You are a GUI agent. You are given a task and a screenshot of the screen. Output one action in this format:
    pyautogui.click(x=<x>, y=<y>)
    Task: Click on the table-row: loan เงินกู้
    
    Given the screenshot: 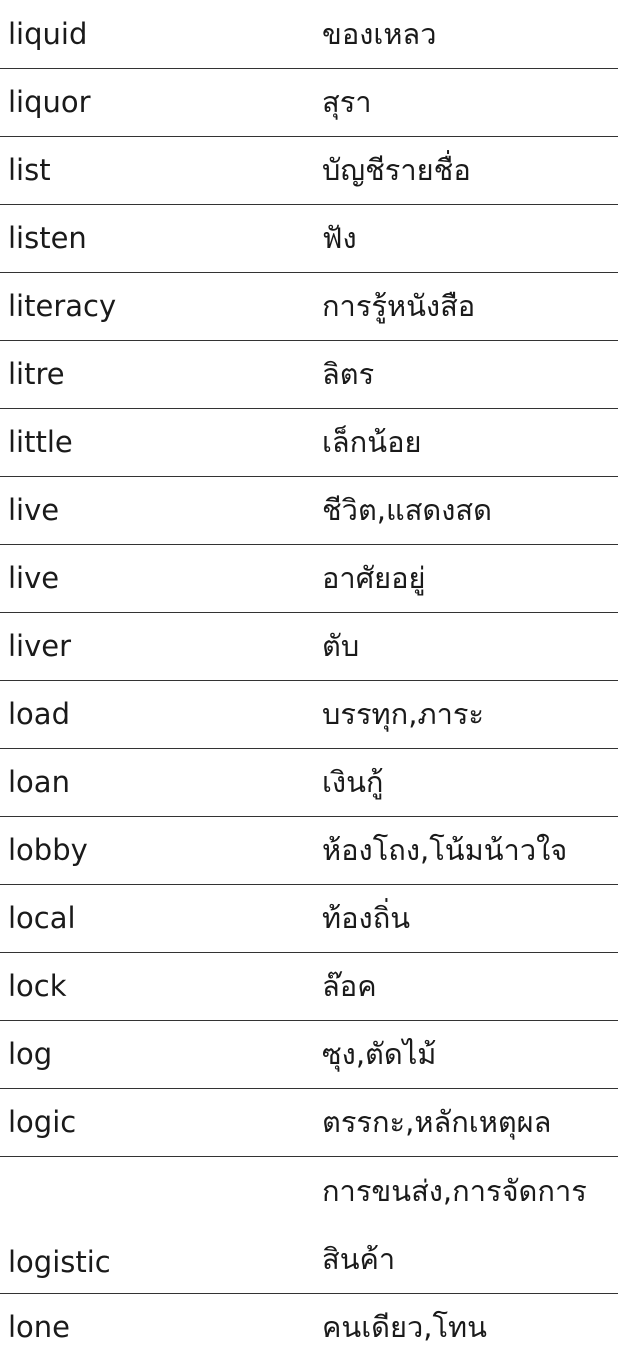 What is the action you would take?
    pyautogui.click(x=309, y=782)
    